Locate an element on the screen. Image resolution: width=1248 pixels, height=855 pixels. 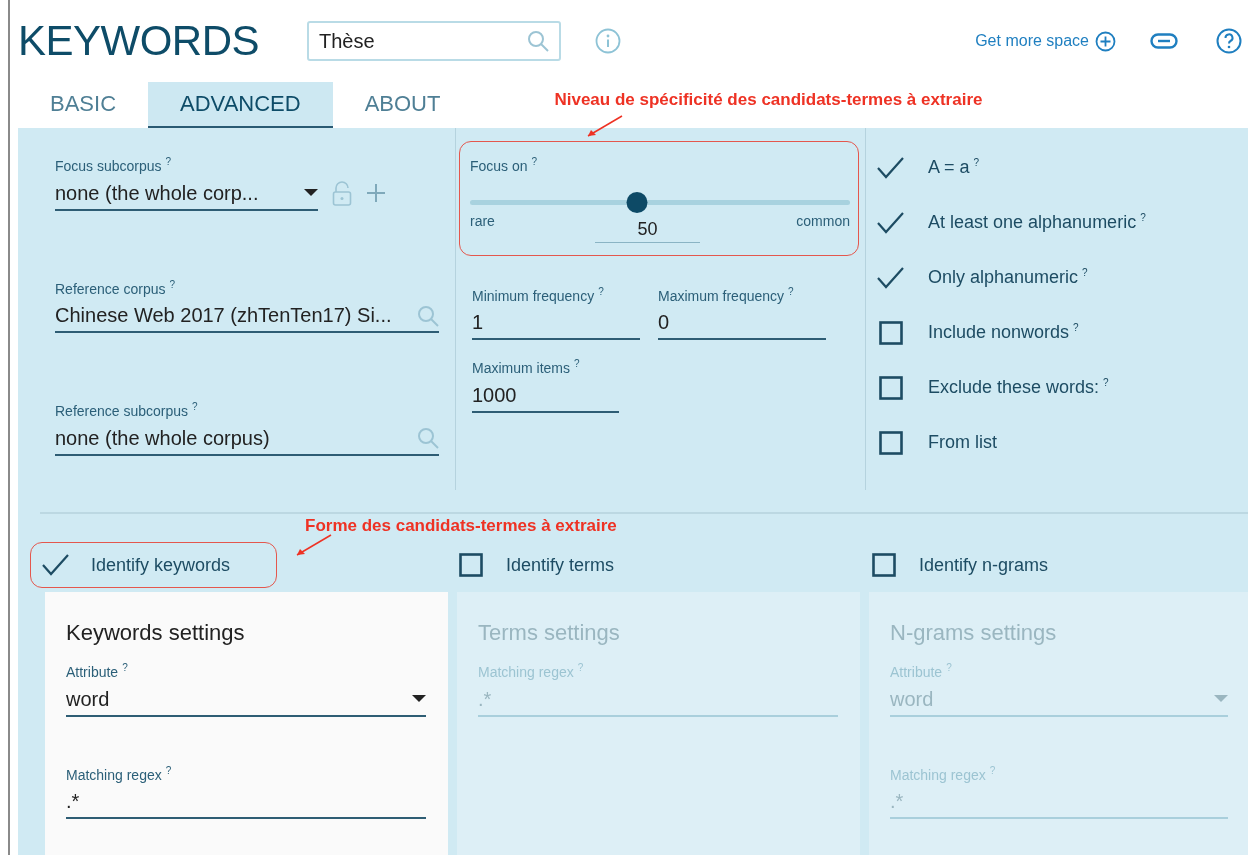
input-field: 1000 is located at coordinates (545, 398).